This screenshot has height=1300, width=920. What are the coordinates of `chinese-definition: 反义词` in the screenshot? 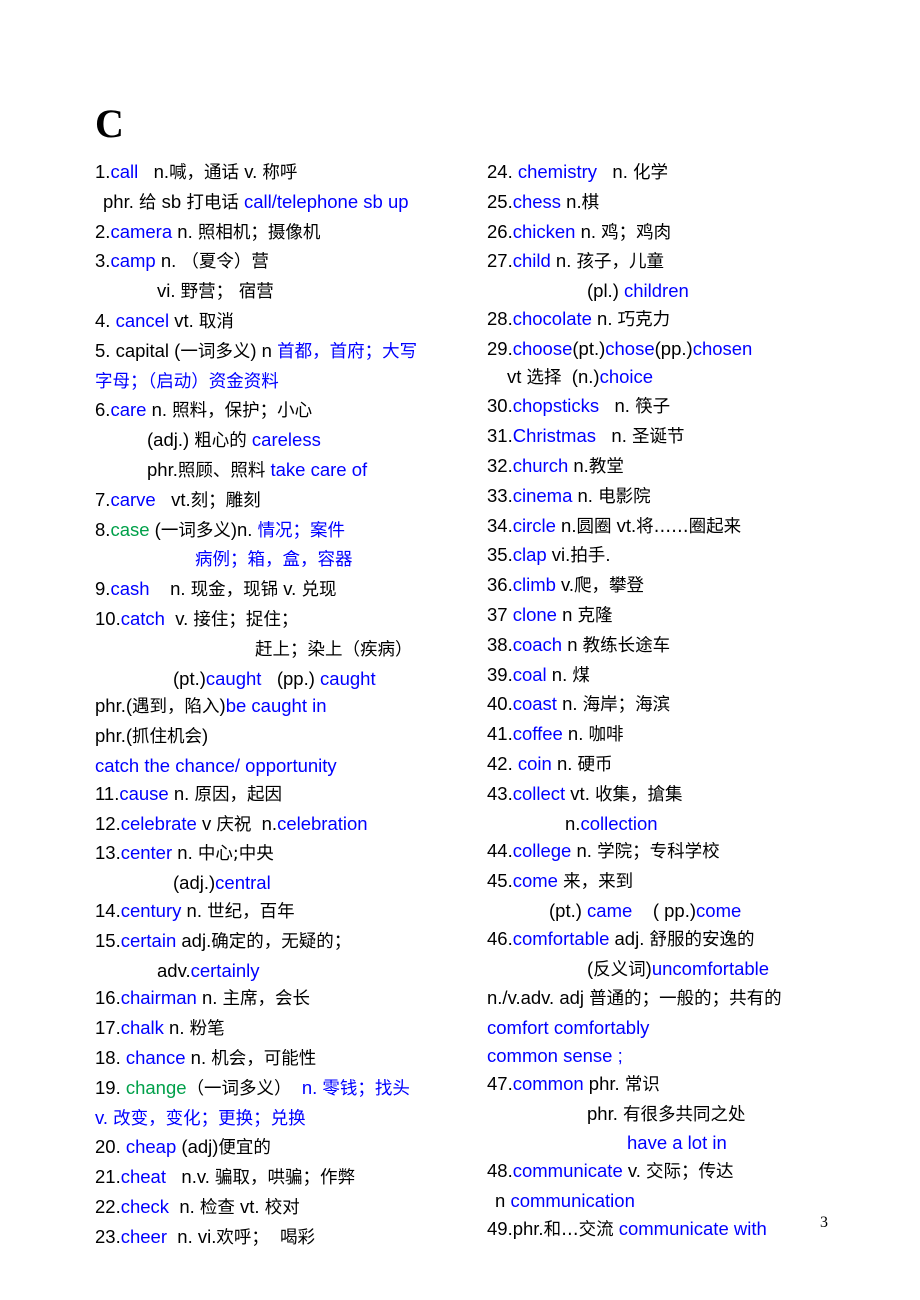 It's located at (619, 969).